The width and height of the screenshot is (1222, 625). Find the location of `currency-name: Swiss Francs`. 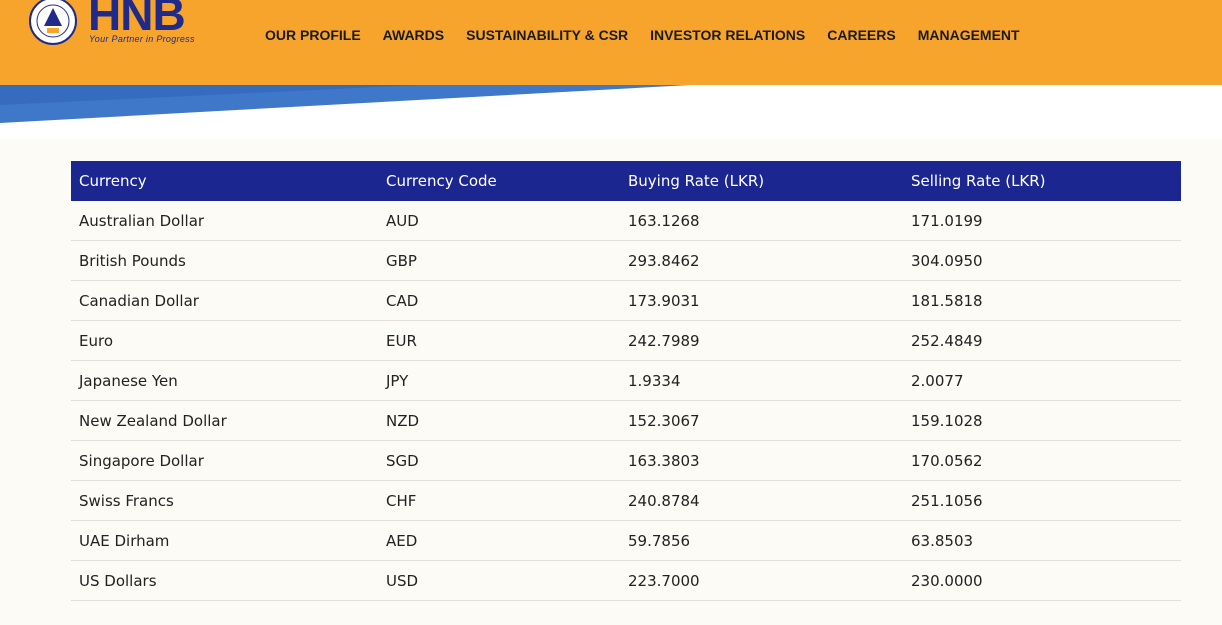

currency-name: Swiss Francs is located at coordinates (224, 500).